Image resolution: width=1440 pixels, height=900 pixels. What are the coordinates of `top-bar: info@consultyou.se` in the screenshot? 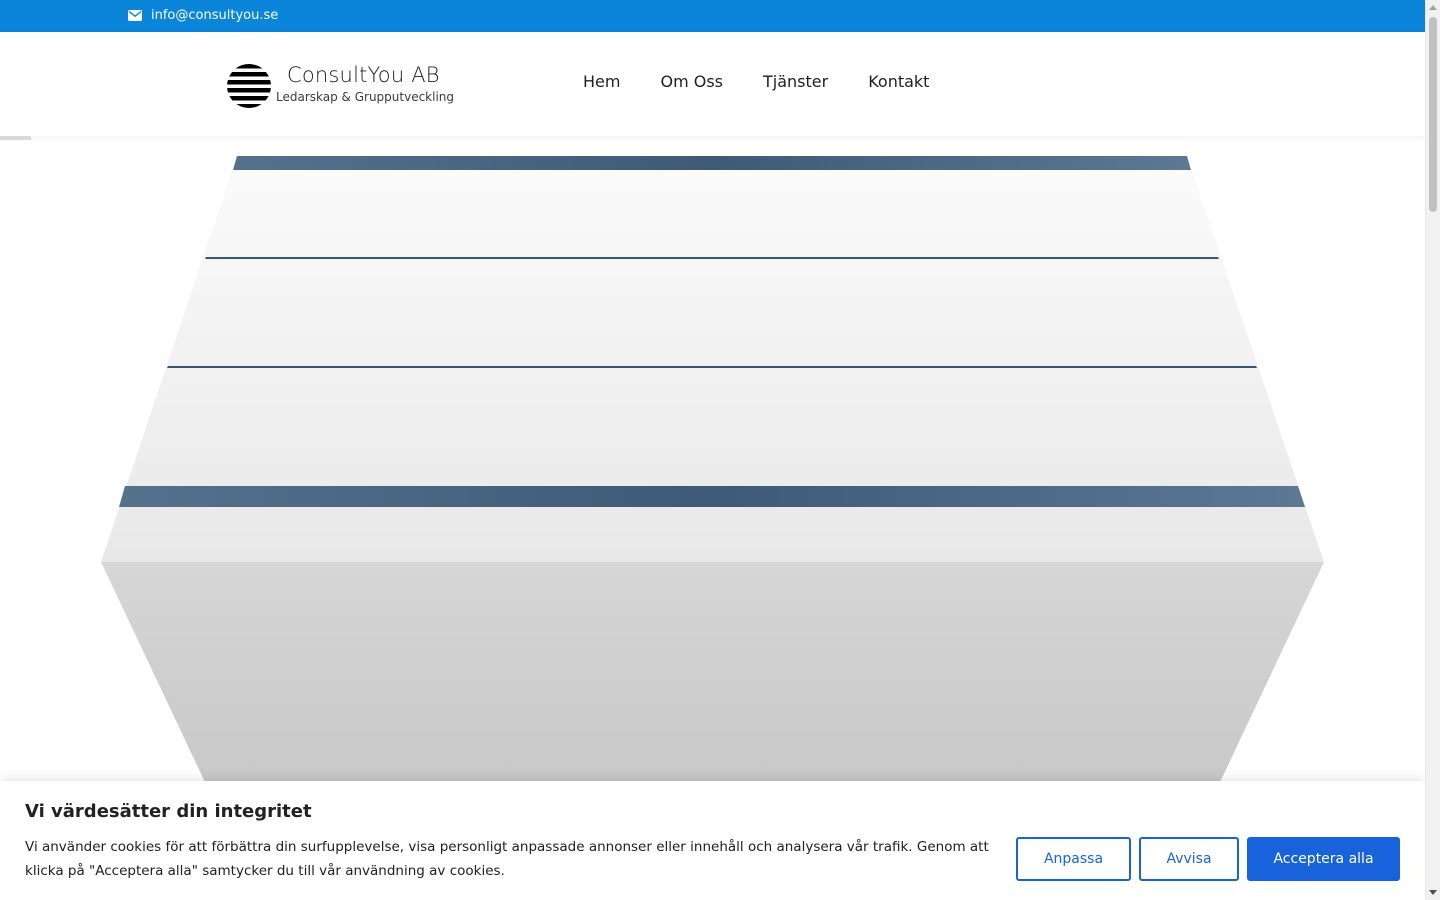 It's located at (712, 16).